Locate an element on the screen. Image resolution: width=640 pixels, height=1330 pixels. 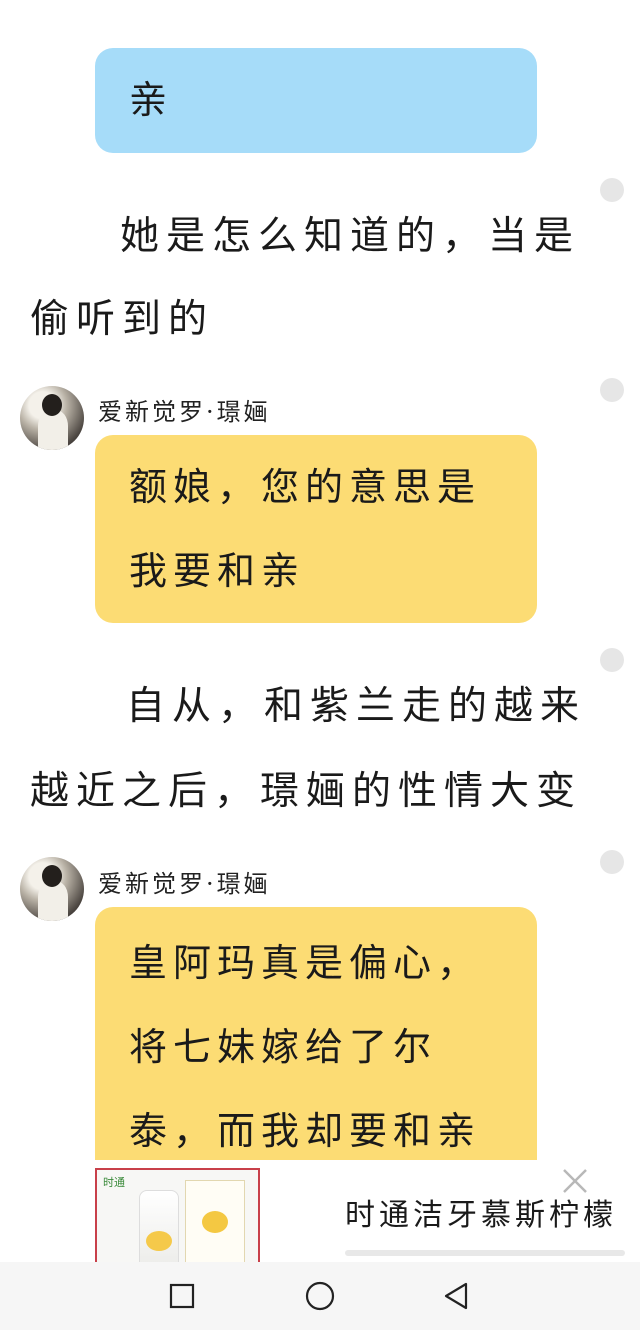
recents-square-icon is located at coordinates (182, 1296).